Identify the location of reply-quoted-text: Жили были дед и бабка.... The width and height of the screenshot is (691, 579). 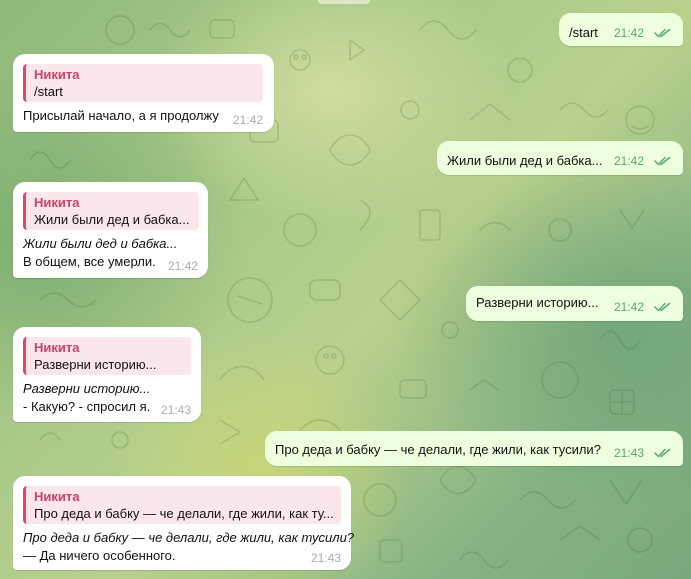
(112, 219).